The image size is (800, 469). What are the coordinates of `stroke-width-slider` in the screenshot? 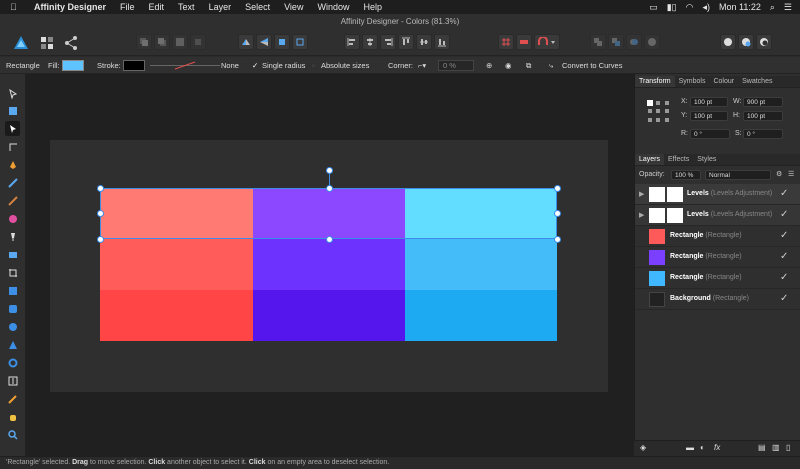 It's located at (185, 65).